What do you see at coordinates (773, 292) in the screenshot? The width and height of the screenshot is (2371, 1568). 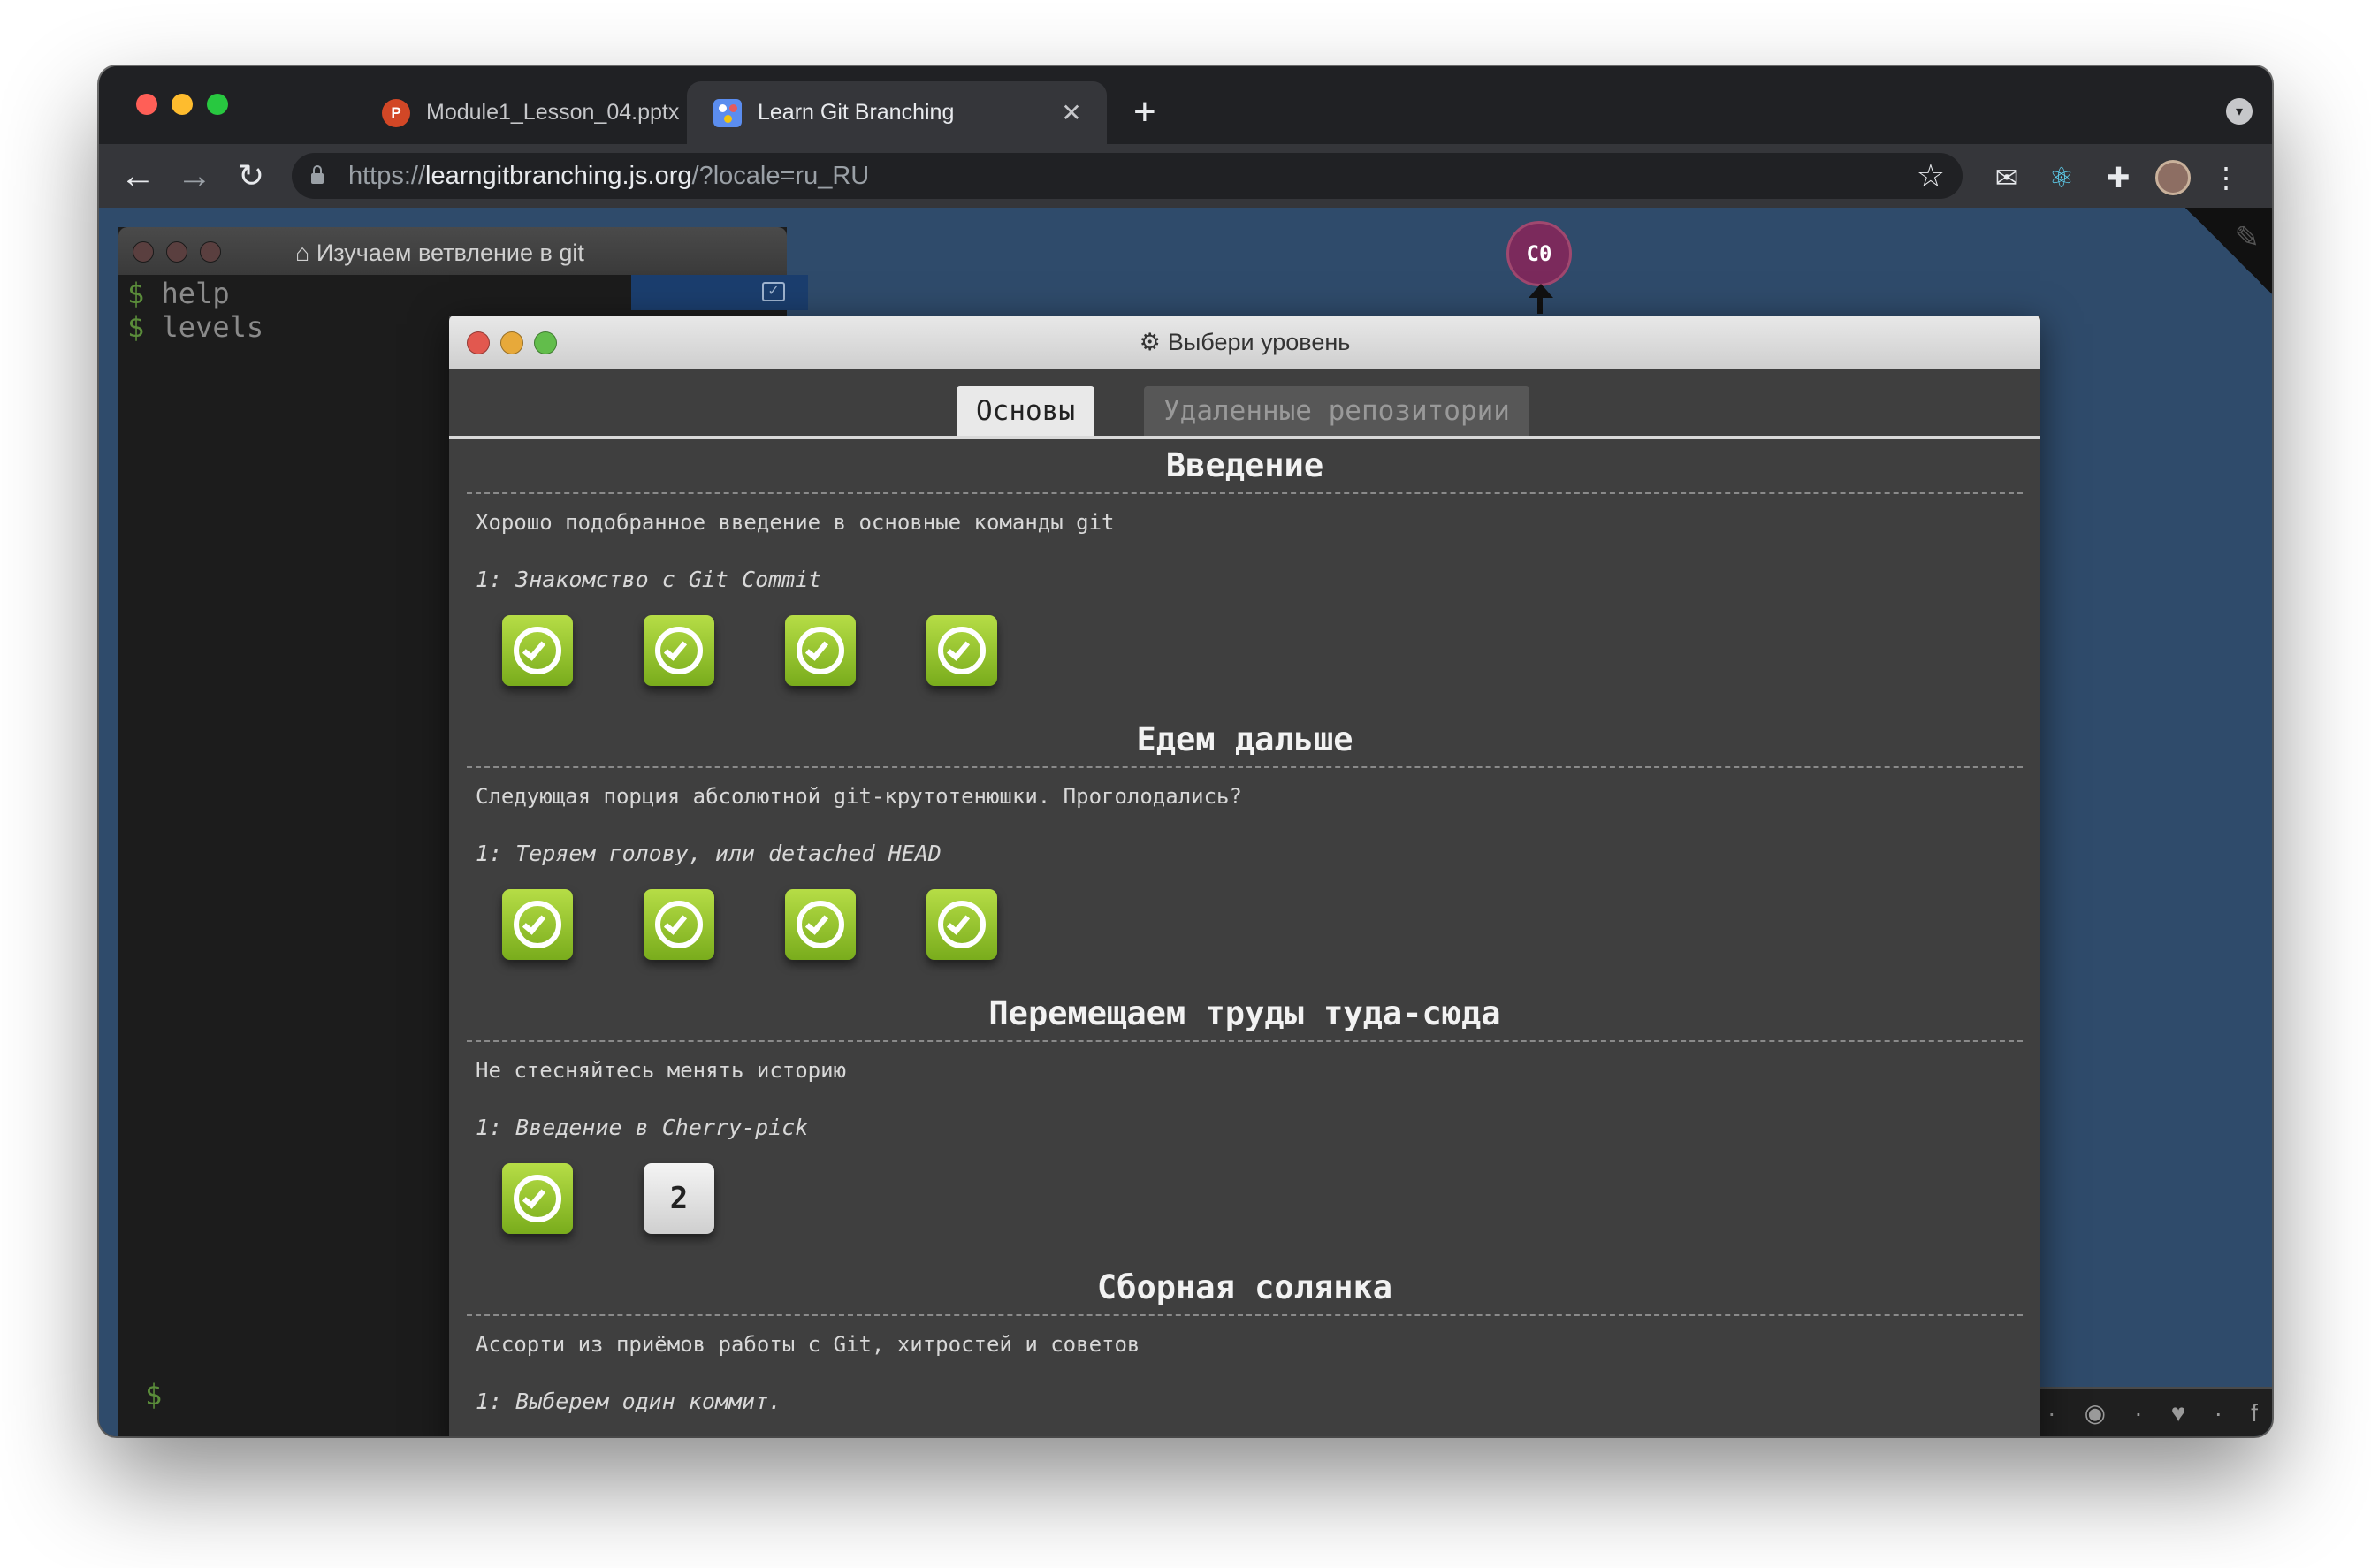 I see `checkbox-icon: ✓` at bounding box center [773, 292].